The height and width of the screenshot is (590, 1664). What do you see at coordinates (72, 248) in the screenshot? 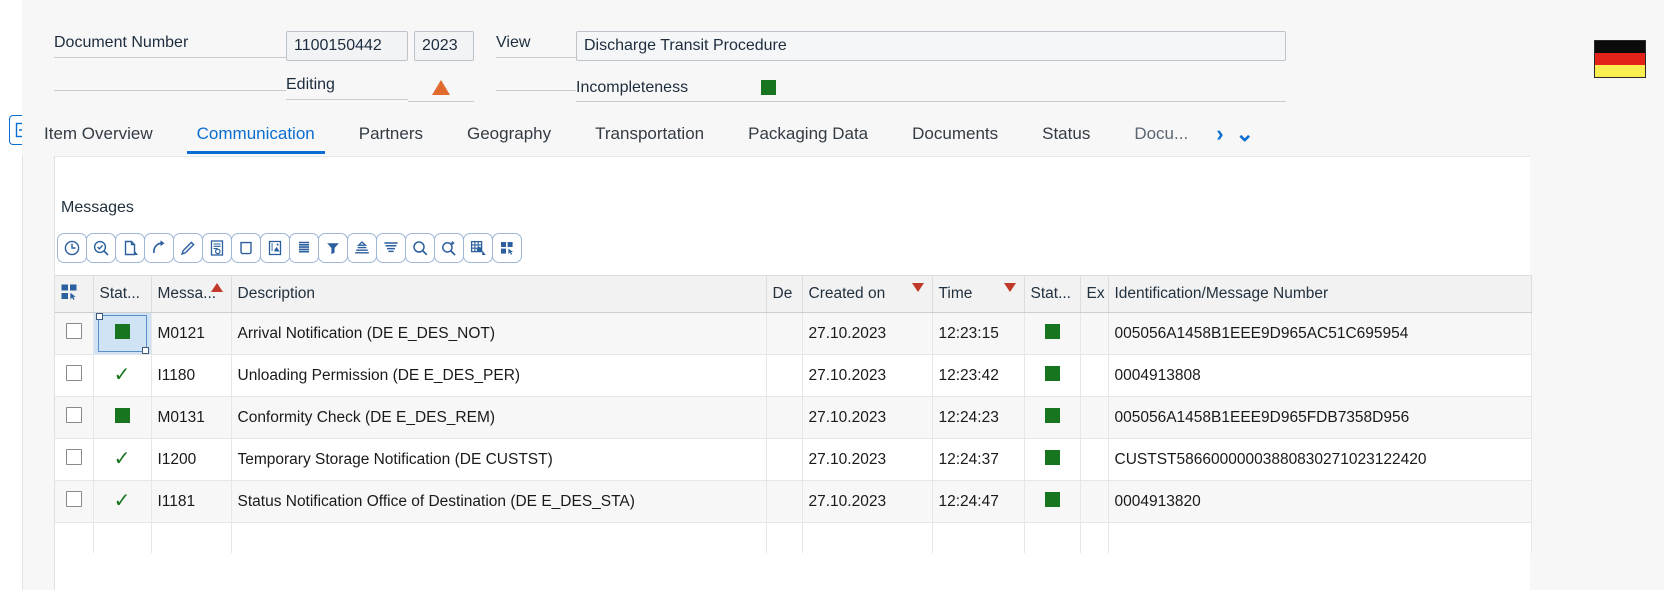
I see `history-icon` at bounding box center [72, 248].